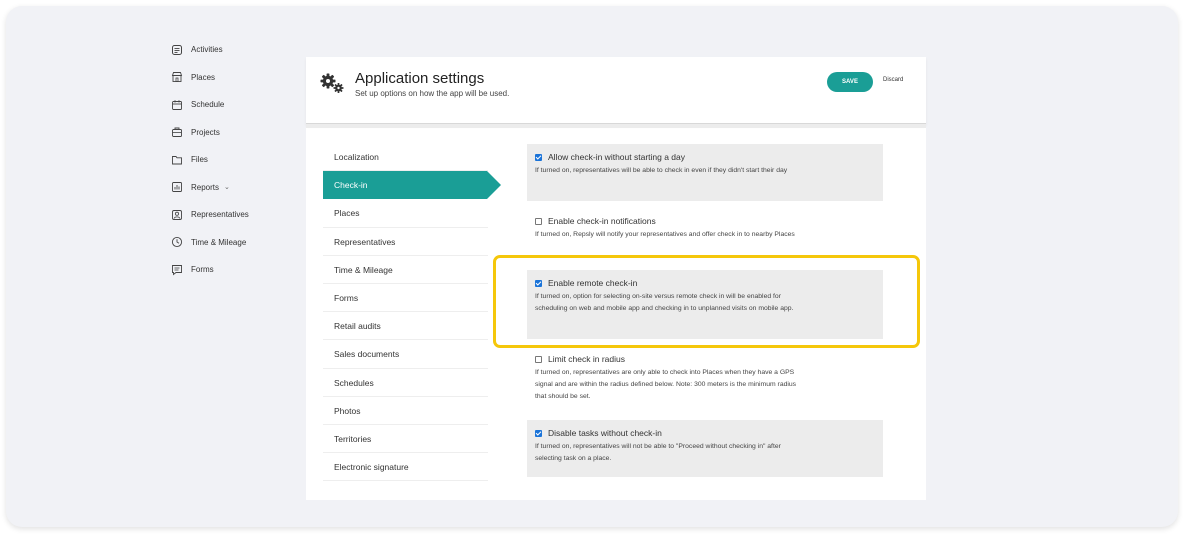 The image size is (1202, 551). I want to click on submenu-item-localization: Localization, so click(405, 157).